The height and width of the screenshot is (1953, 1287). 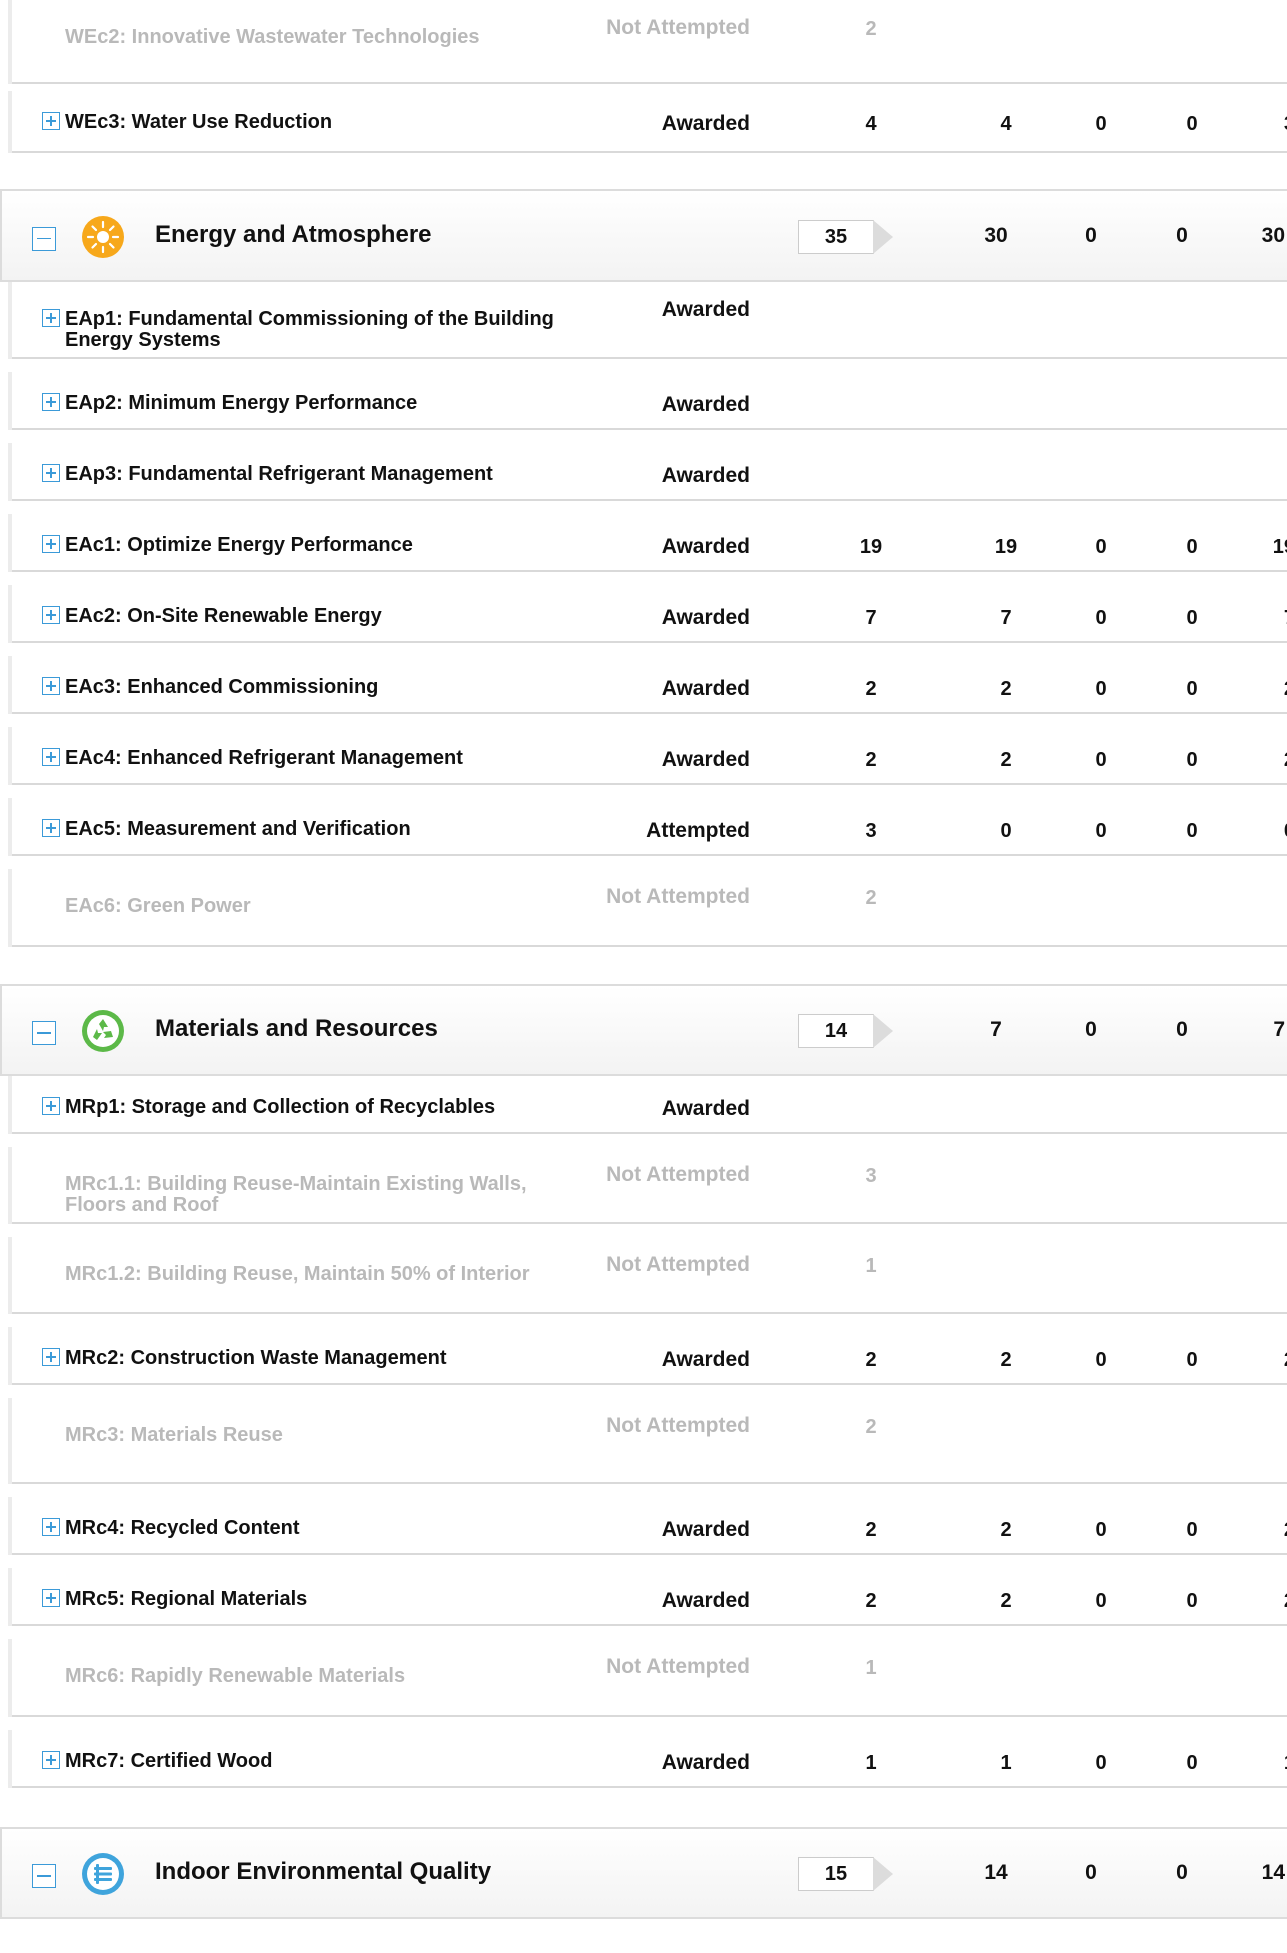 What do you see at coordinates (643, 1030) in the screenshot?
I see `category-header: Materials and Resources 14 7 0 0 7` at bounding box center [643, 1030].